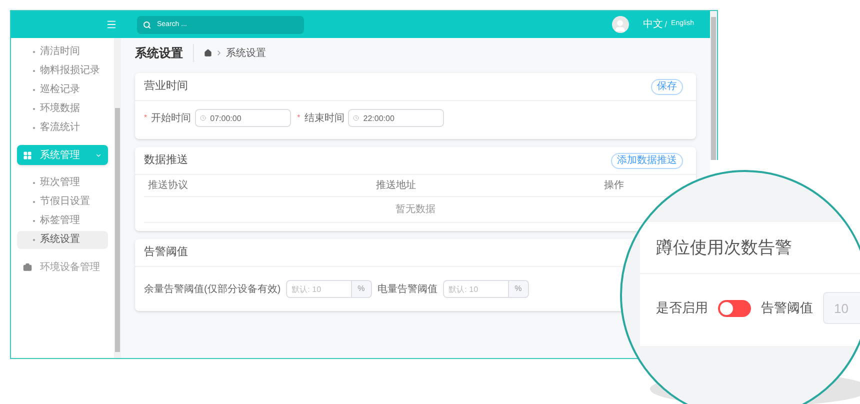 This screenshot has height=404, width=860. What do you see at coordinates (396, 118) in the screenshot?
I see `time-field: 22:00:00` at bounding box center [396, 118].